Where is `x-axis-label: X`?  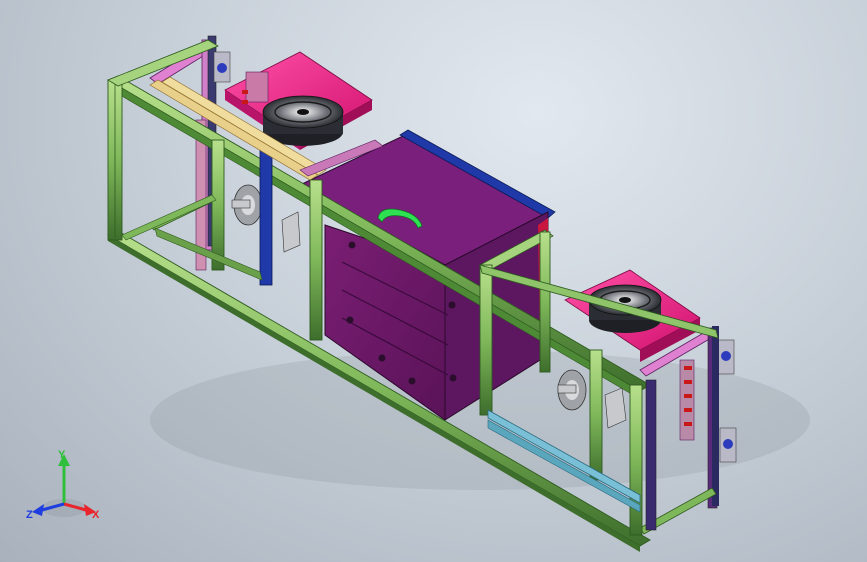
x-axis-label: X is located at coordinates (96, 515).